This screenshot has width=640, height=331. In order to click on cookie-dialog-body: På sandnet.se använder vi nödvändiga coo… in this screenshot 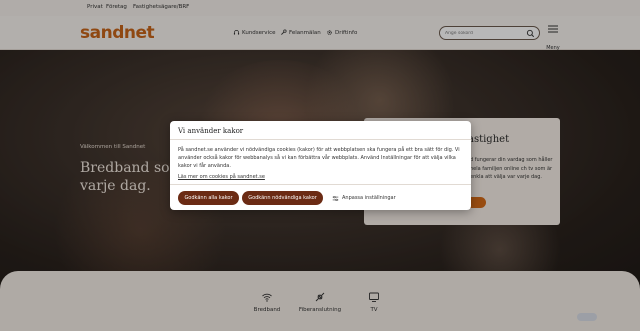, I will do `click(319, 158)`.